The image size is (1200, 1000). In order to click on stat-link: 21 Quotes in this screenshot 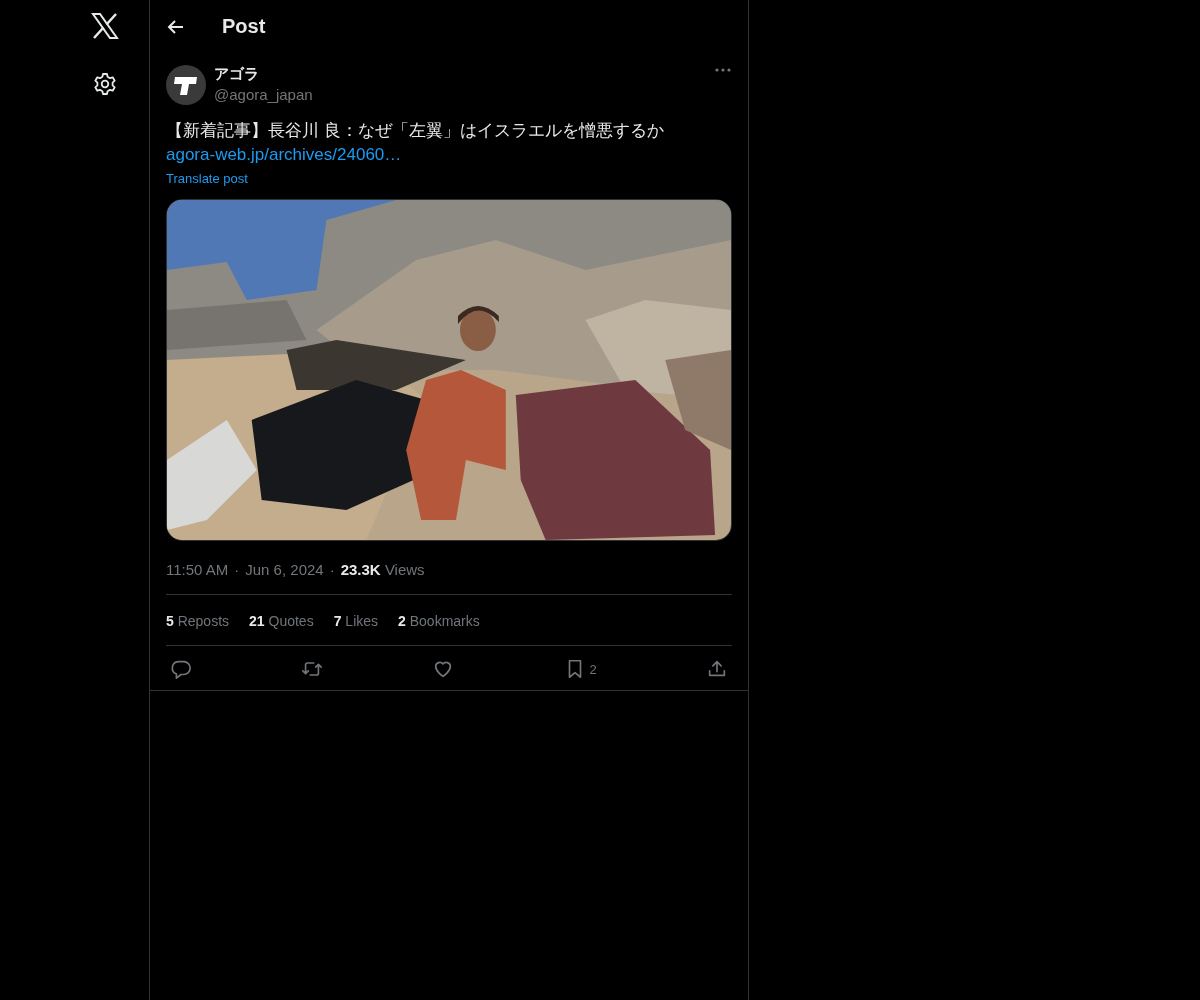, I will do `click(281, 621)`.